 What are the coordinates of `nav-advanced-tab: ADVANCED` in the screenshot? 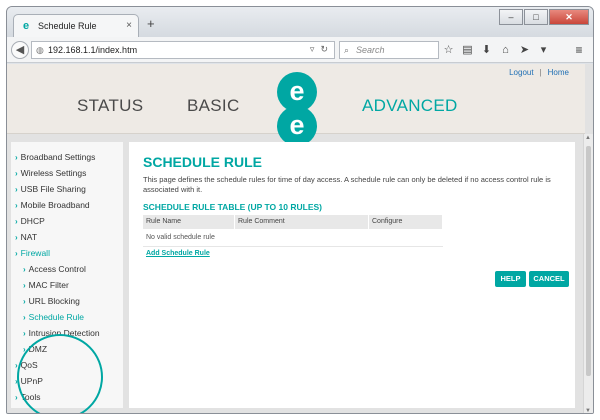 It's located at (410, 106).